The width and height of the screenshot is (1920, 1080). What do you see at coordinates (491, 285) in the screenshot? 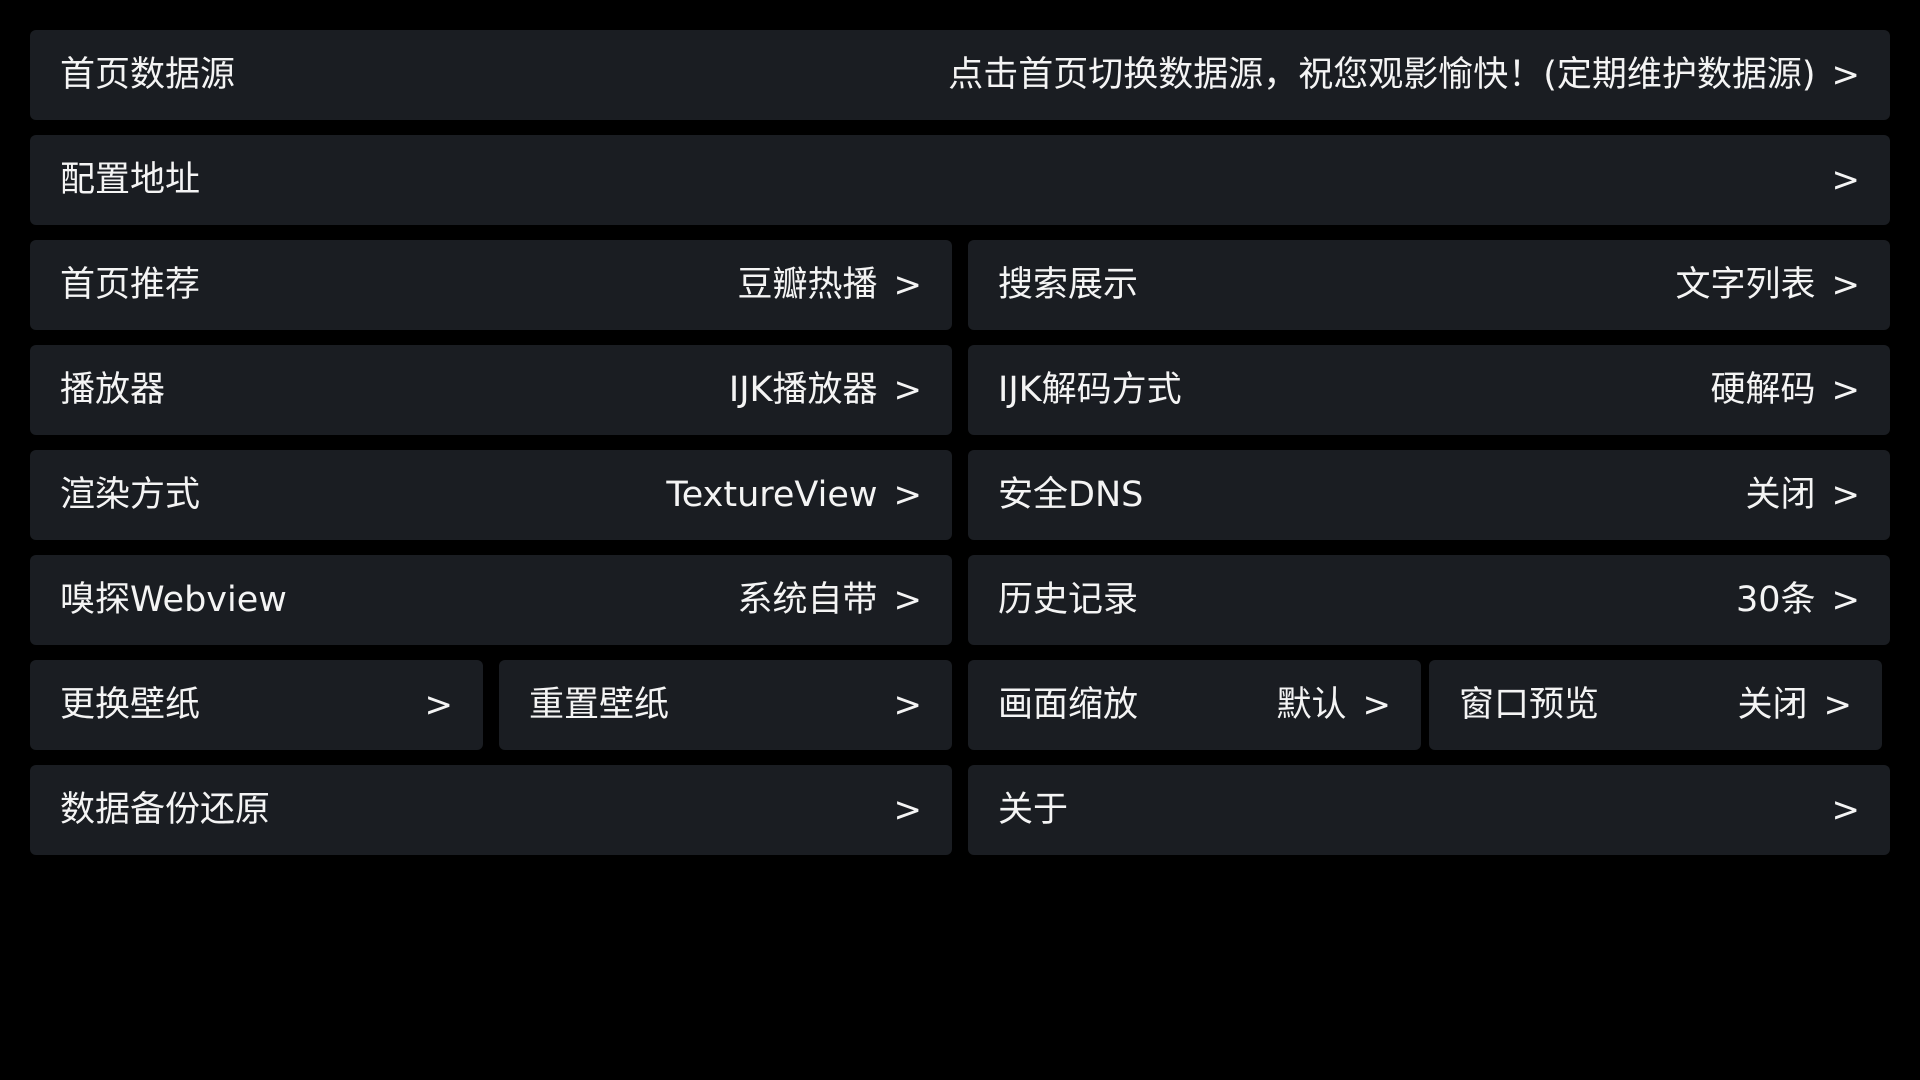
I see `home-recommend-item: 首页推荐 豆瓣热播 >` at bounding box center [491, 285].